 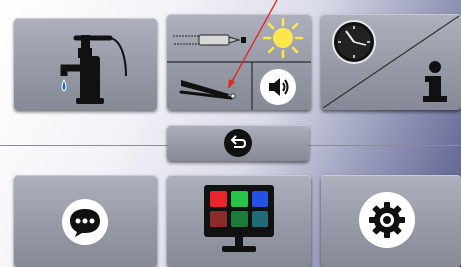 I want to click on water-pump-button, so click(x=85, y=64).